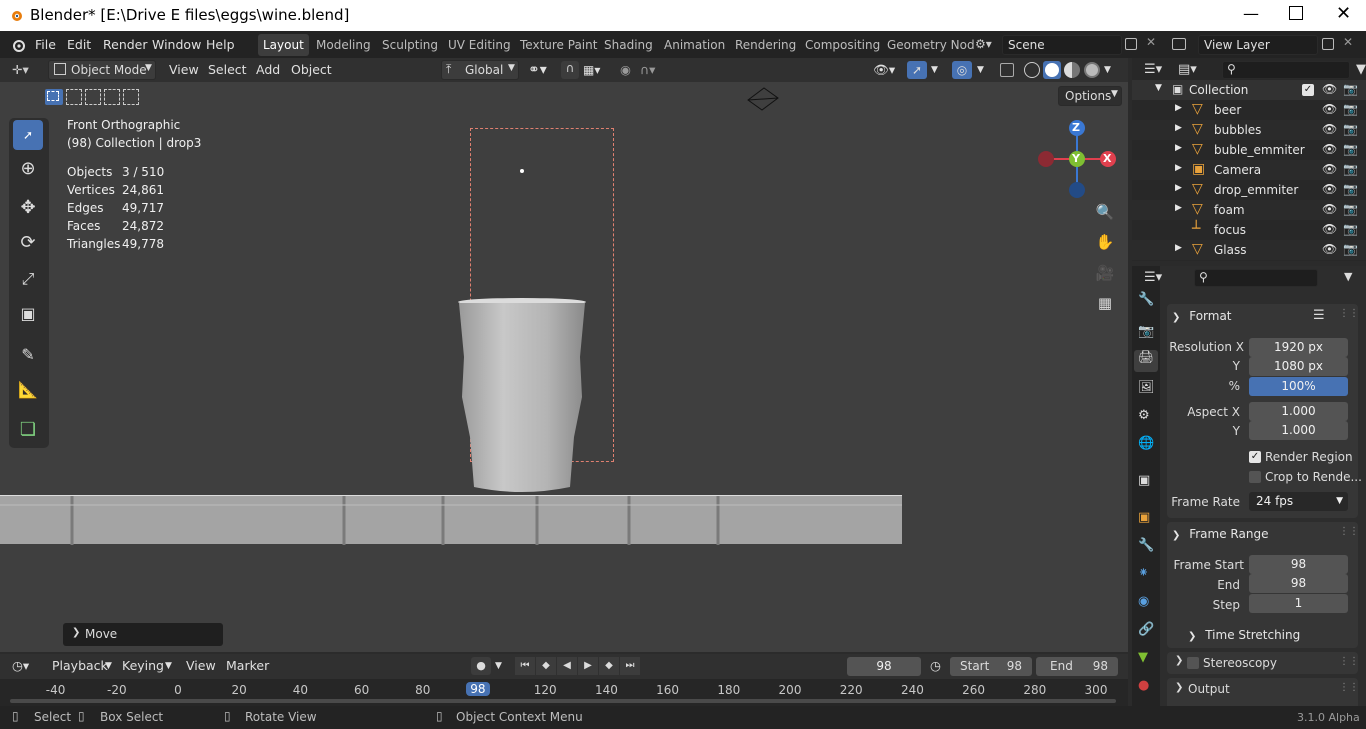 This screenshot has height=729, width=1366. What do you see at coordinates (28, 314) in the screenshot?
I see `transform-tool-icon: ▣` at bounding box center [28, 314].